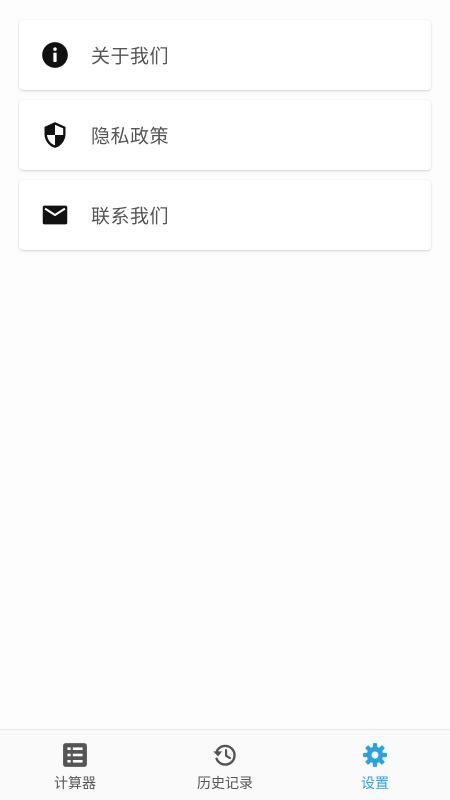 This screenshot has width=450, height=800. Describe the element at coordinates (225, 215) in the screenshot. I see `contact-us-item: 联系我们` at that location.